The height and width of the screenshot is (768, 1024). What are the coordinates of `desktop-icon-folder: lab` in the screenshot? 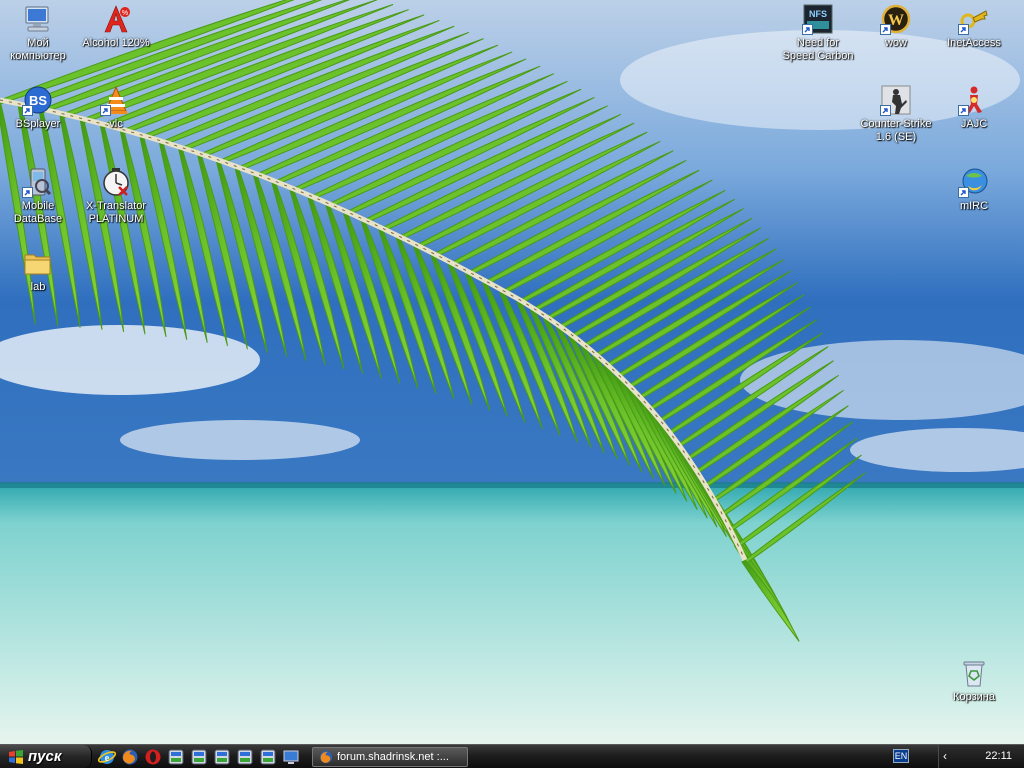 It's located at (38, 270).